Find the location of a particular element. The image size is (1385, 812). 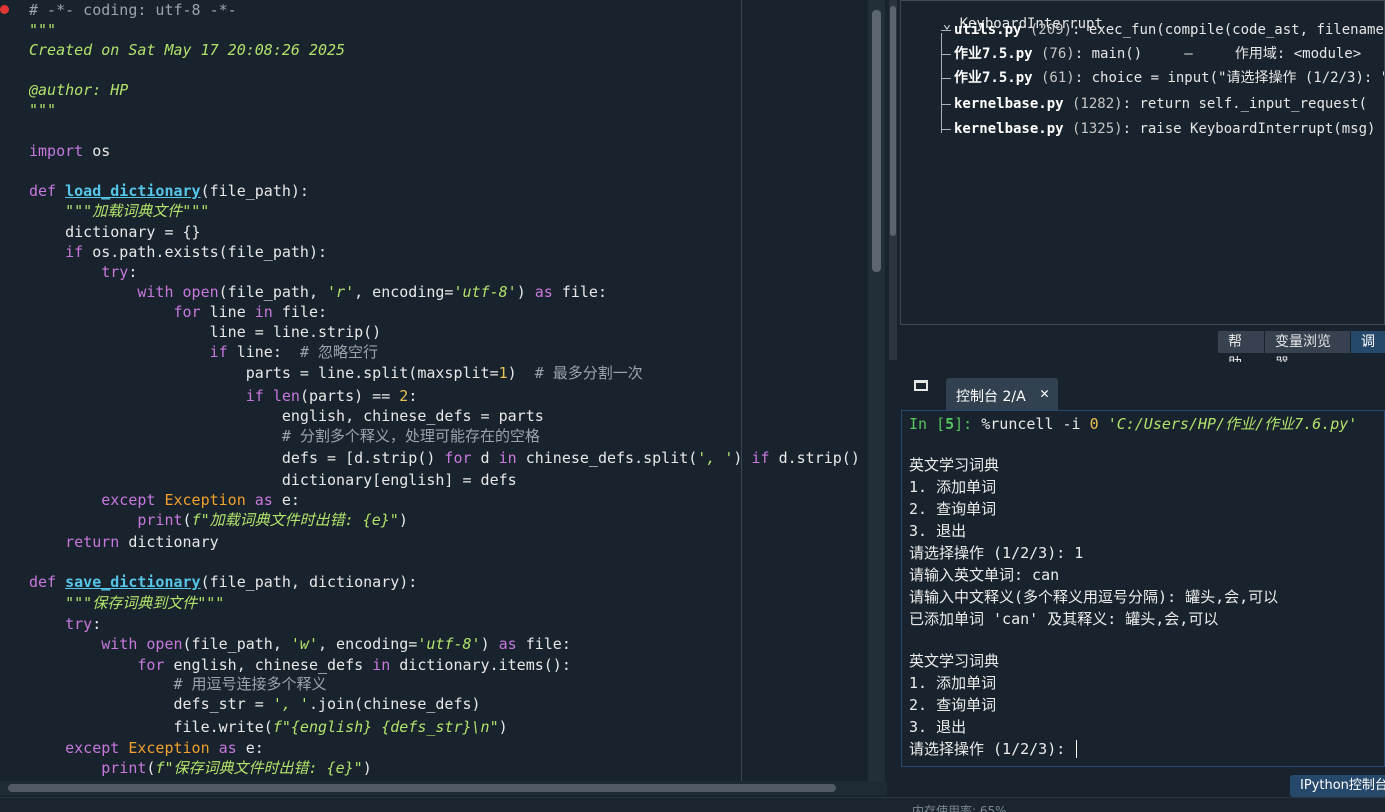

console-output-line: 请输入英文单词: can is located at coordinates (984, 575).